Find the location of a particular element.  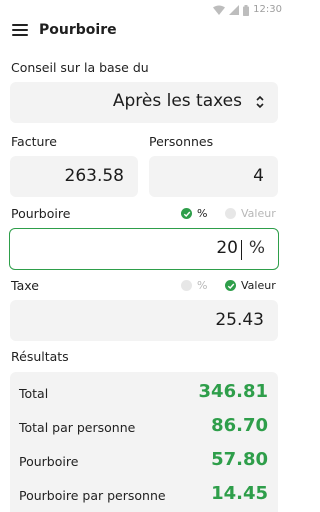

status-icons: 12:30 is located at coordinates (247, 10).